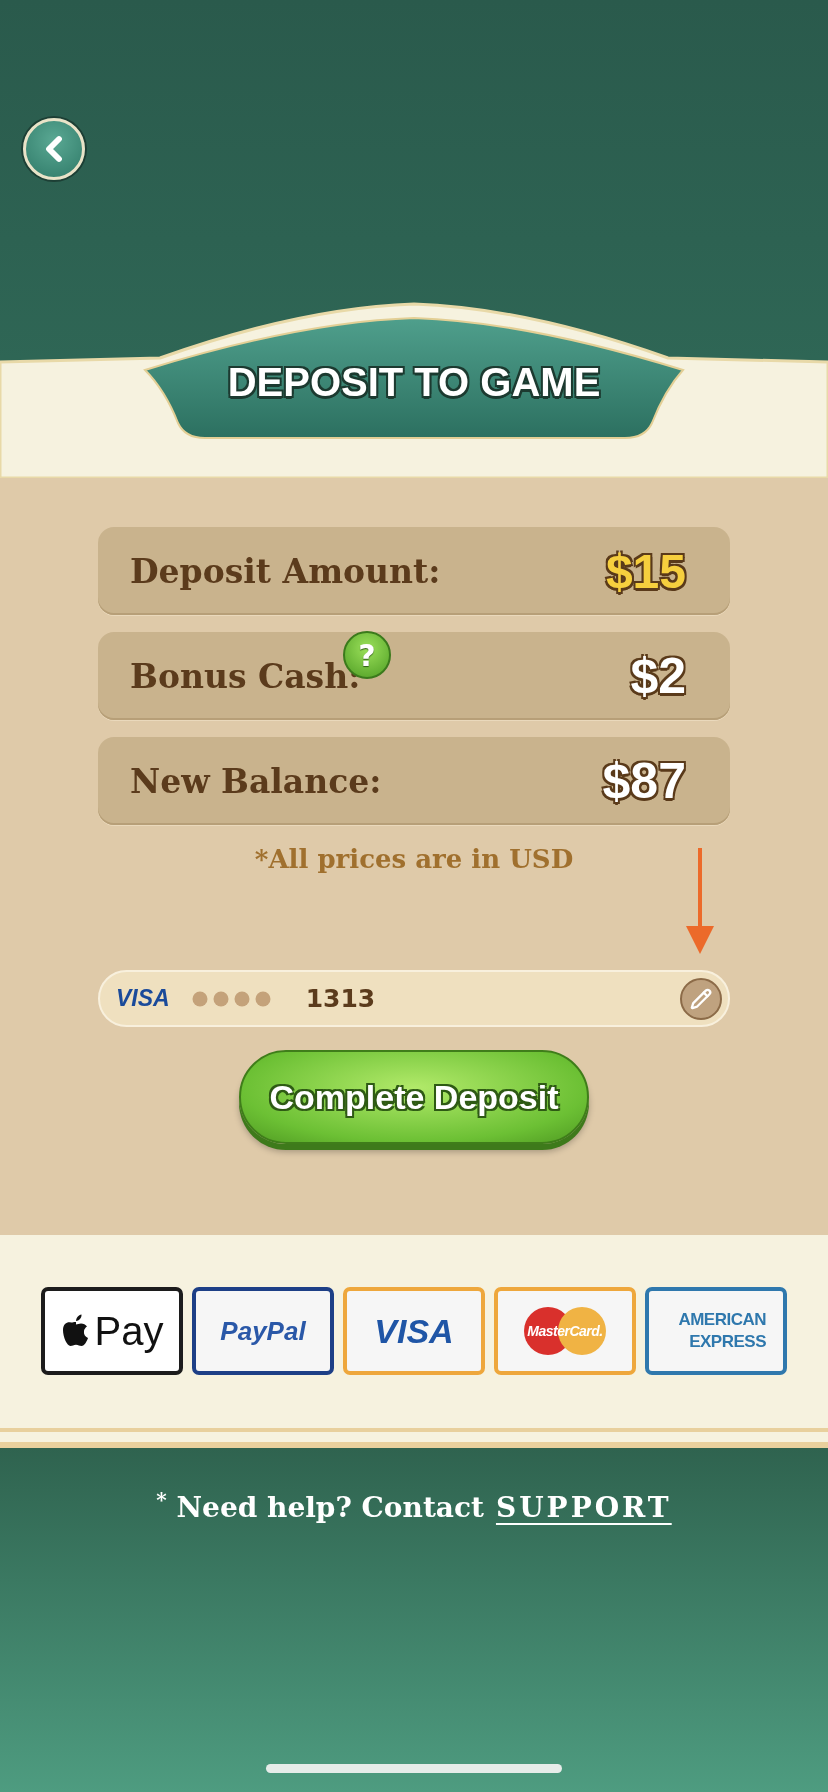  I want to click on row-value: $87, so click(644, 781).